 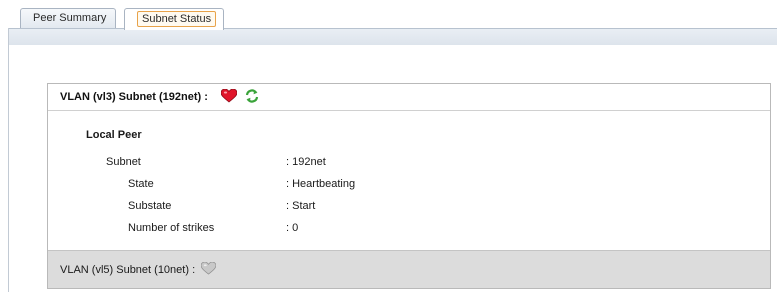 I want to click on row-value: : 192net, so click(x=306, y=162).